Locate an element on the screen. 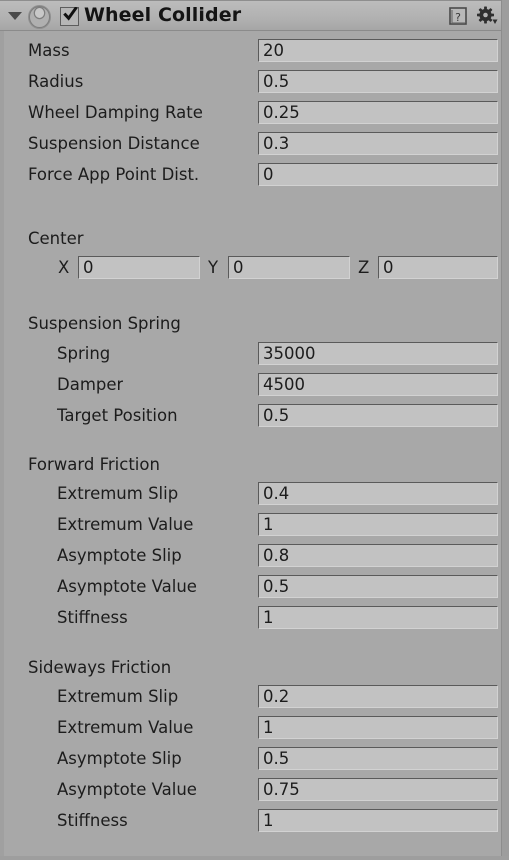  value-sideways-asymptote-slip: 0.5 is located at coordinates (276, 758).